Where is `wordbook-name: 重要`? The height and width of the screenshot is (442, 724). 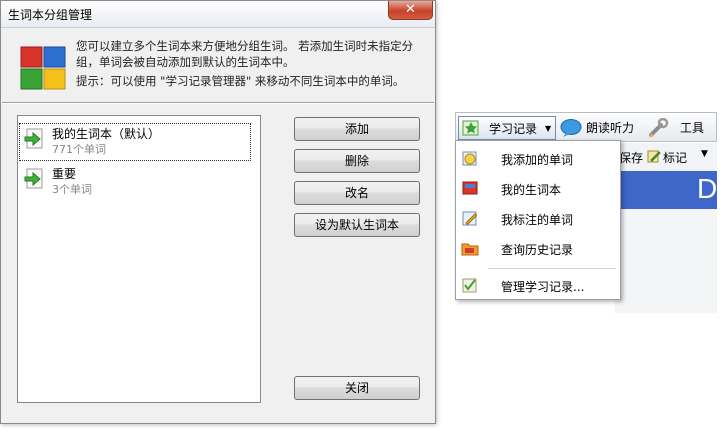 wordbook-name: 重要 is located at coordinates (64, 174).